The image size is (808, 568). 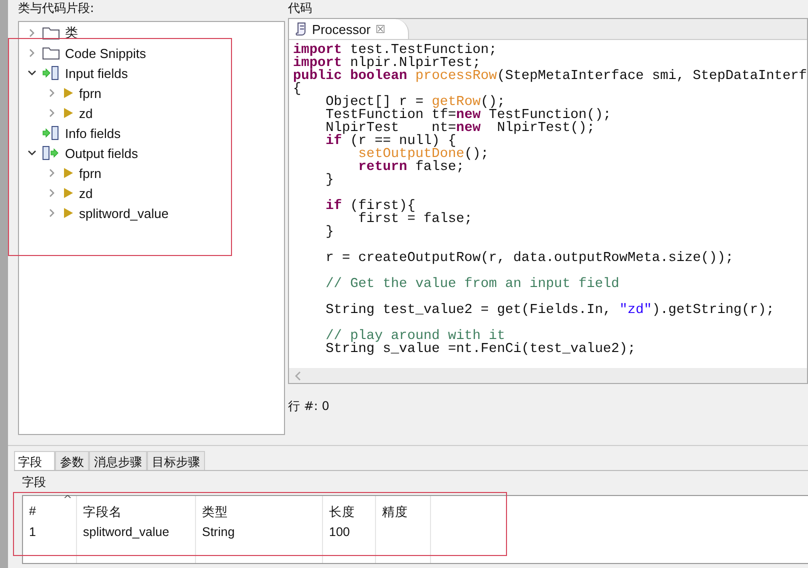 What do you see at coordinates (50, 531) in the screenshot?
I see `table-cell: 1` at bounding box center [50, 531].